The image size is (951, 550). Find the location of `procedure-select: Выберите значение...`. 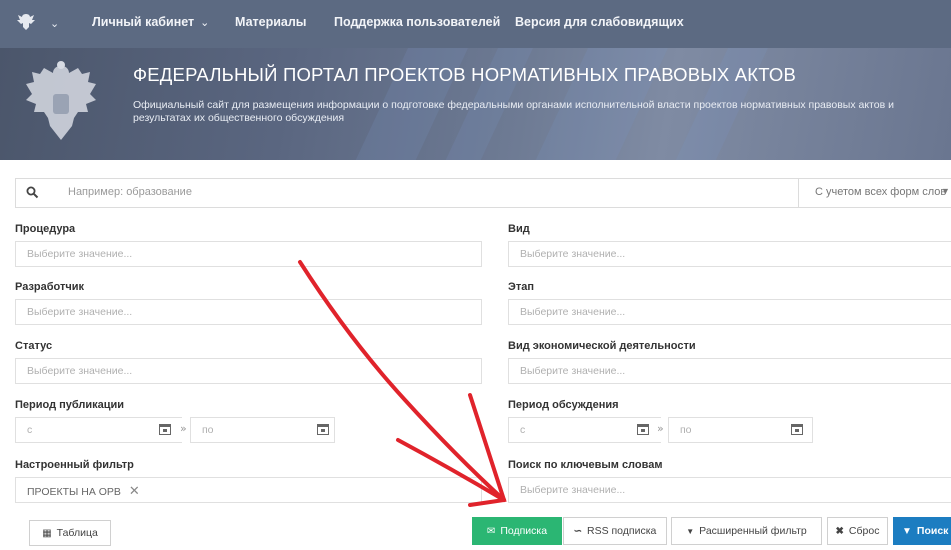

procedure-select: Выберите значение... is located at coordinates (248, 254).